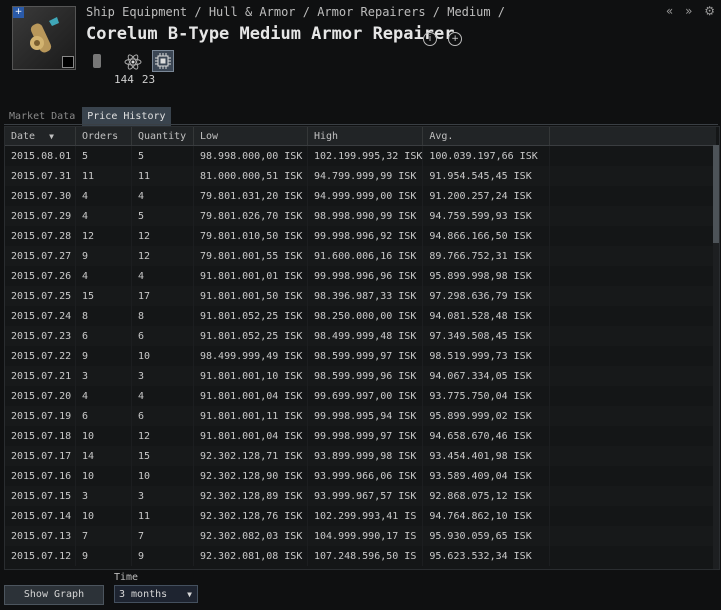 The width and height of the screenshot is (721, 610). I want to click on cell-avg: 91.954.545,45 ISK, so click(486, 176).